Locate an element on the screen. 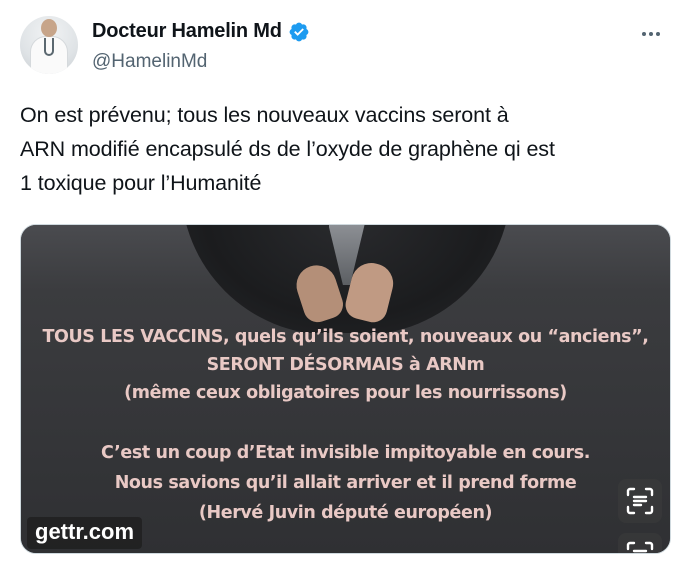  avatar-stethoscope is located at coordinates (49, 47).